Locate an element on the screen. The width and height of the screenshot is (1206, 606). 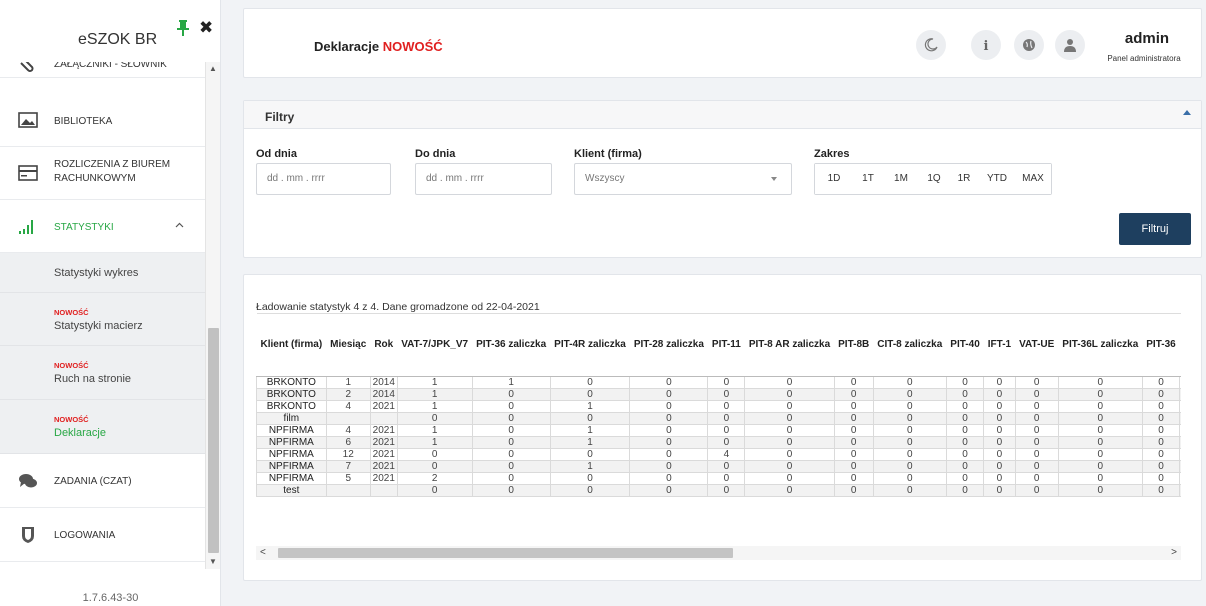
sidebar-subitem-matrix: NOWOŚĆ Statystyki macierz is located at coordinates (102, 319).